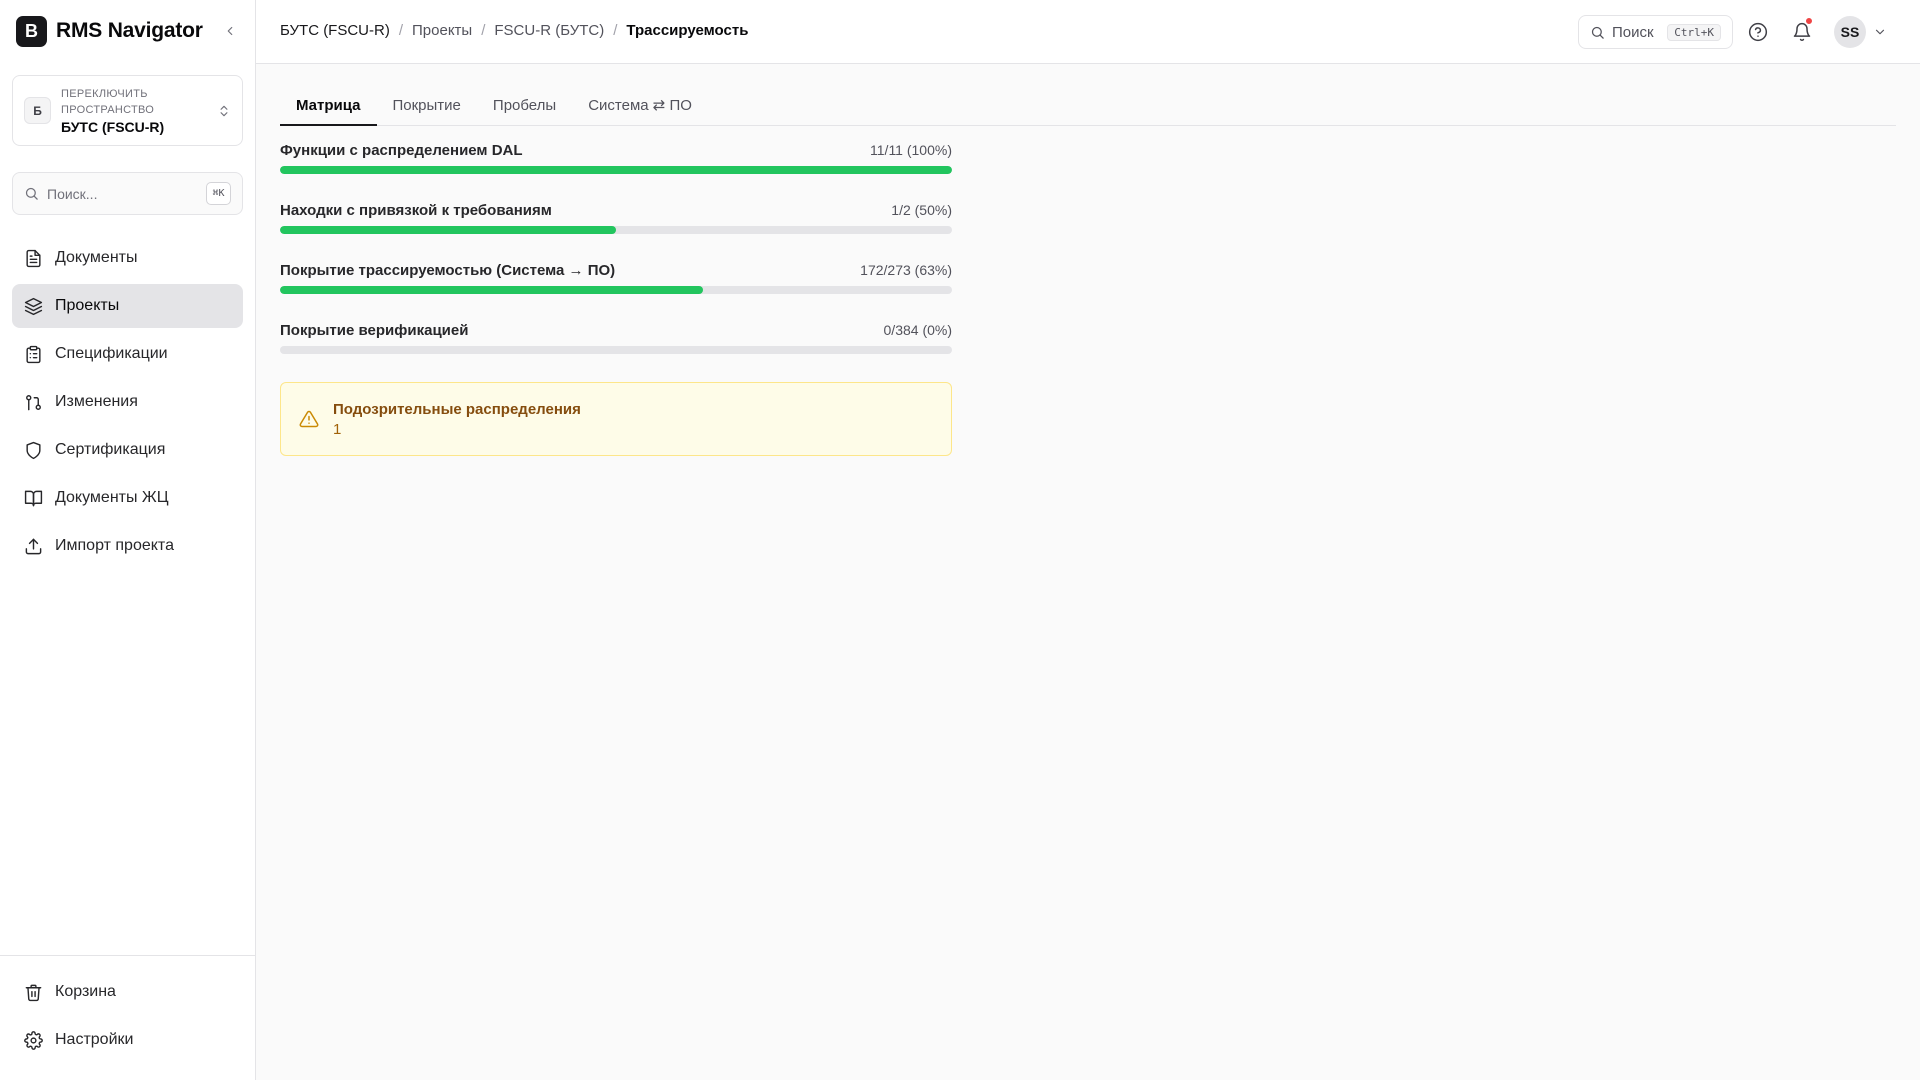 This screenshot has width=1920, height=1080. I want to click on sidebar-item-specifications: Спецификации, so click(127, 354).